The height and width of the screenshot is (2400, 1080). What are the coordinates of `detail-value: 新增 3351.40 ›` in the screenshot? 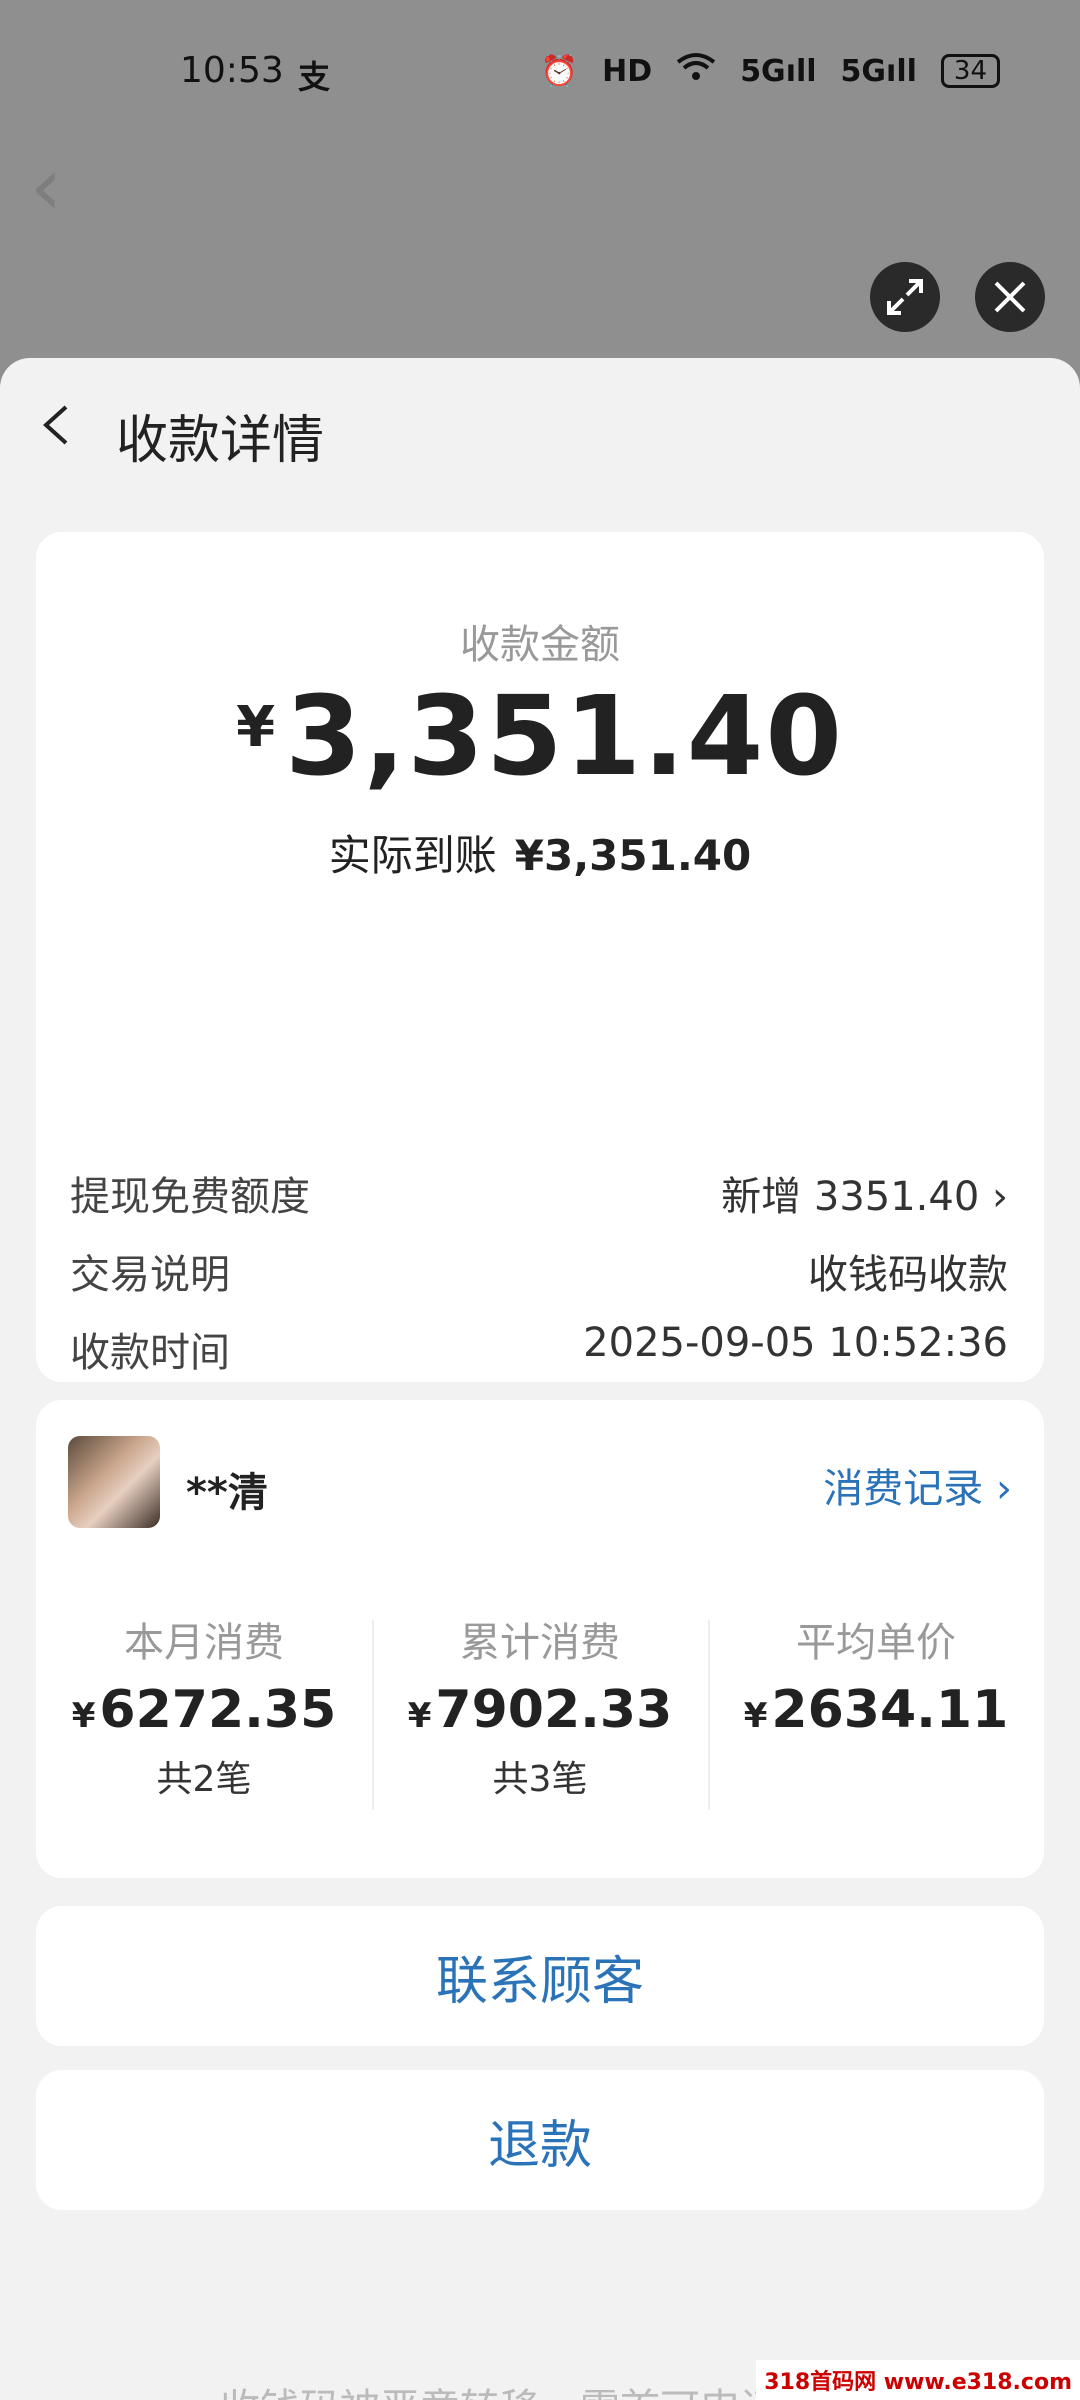 It's located at (864, 1197).